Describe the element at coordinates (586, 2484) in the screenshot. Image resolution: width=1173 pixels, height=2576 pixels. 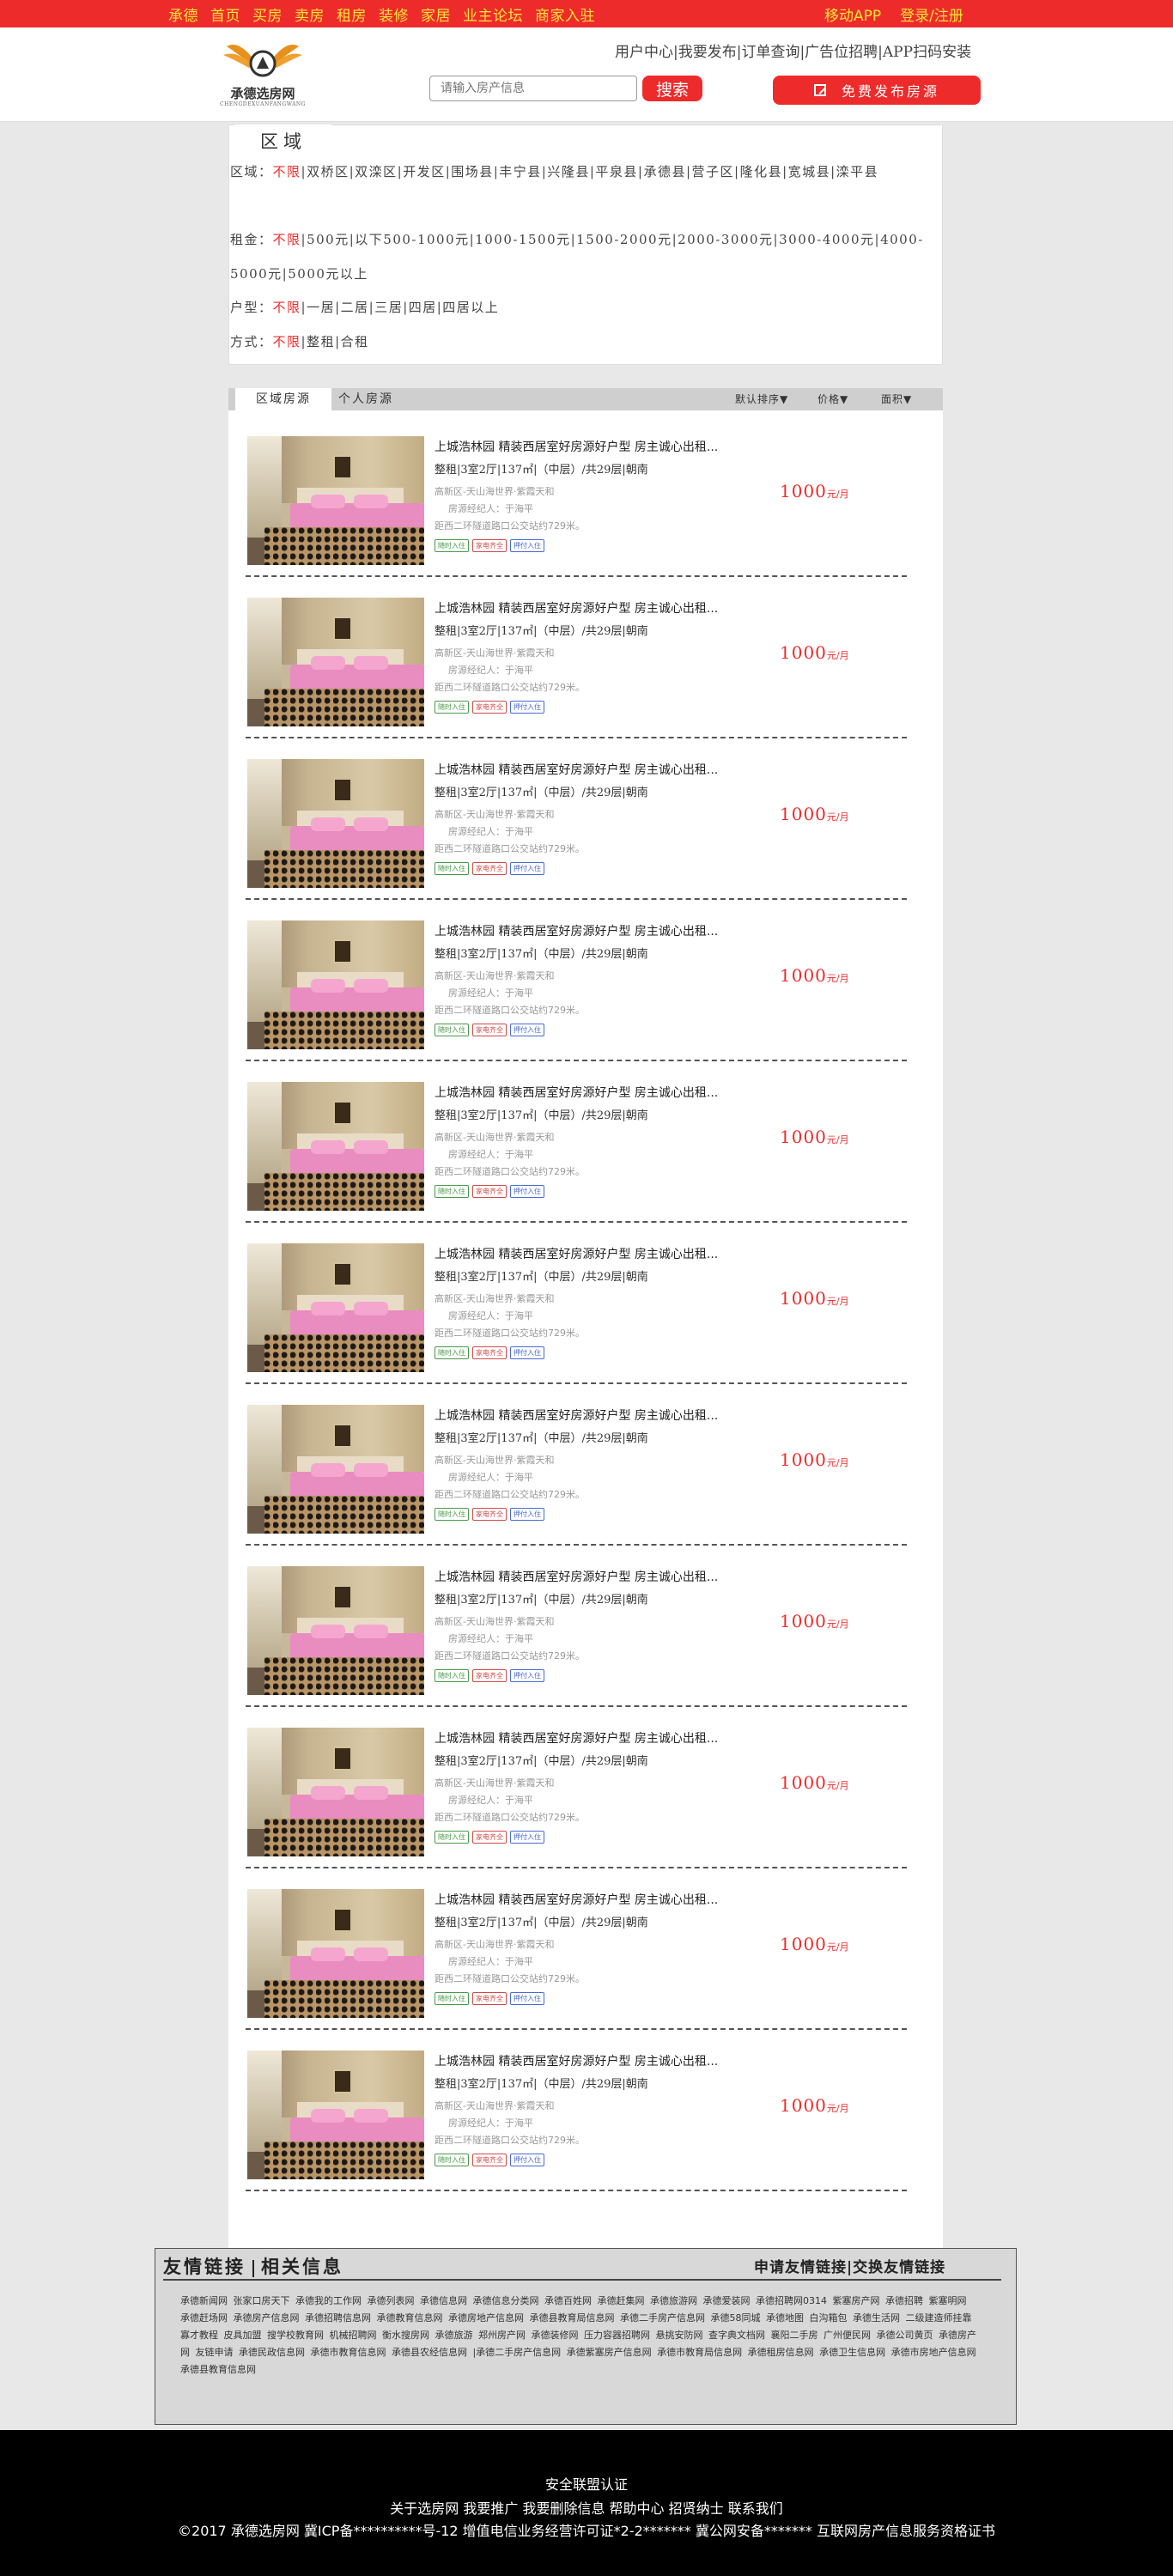
I see `footer-security-badge: 安全联盟认证` at that location.